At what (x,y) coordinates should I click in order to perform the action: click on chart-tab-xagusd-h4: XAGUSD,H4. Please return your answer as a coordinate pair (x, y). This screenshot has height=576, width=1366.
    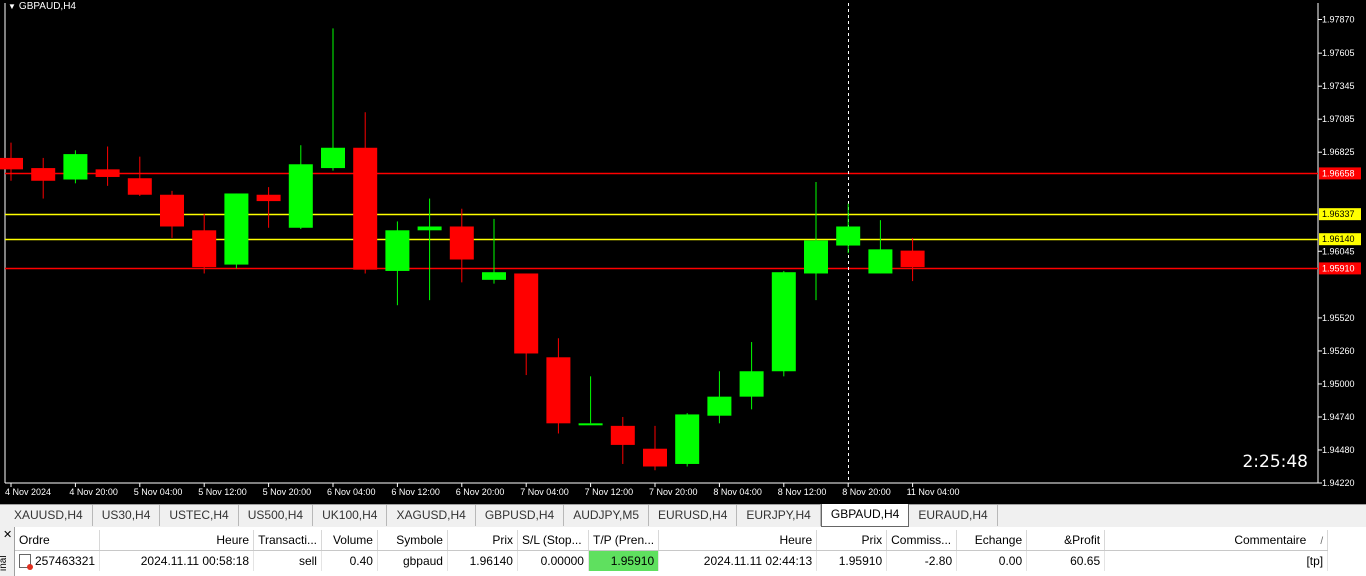
    Looking at the image, I should click on (431, 515).